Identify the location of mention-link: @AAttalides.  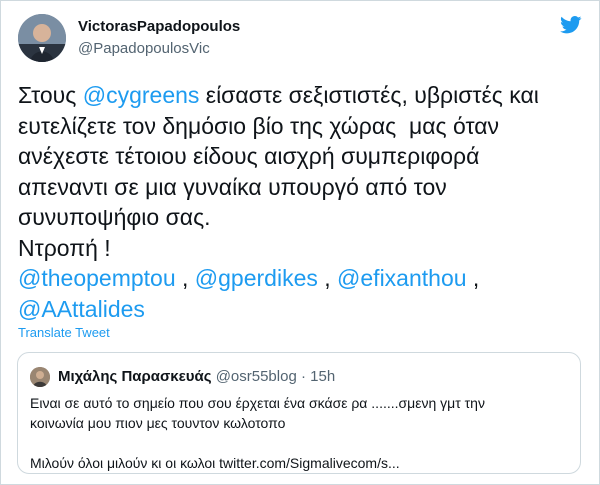
(81, 309).